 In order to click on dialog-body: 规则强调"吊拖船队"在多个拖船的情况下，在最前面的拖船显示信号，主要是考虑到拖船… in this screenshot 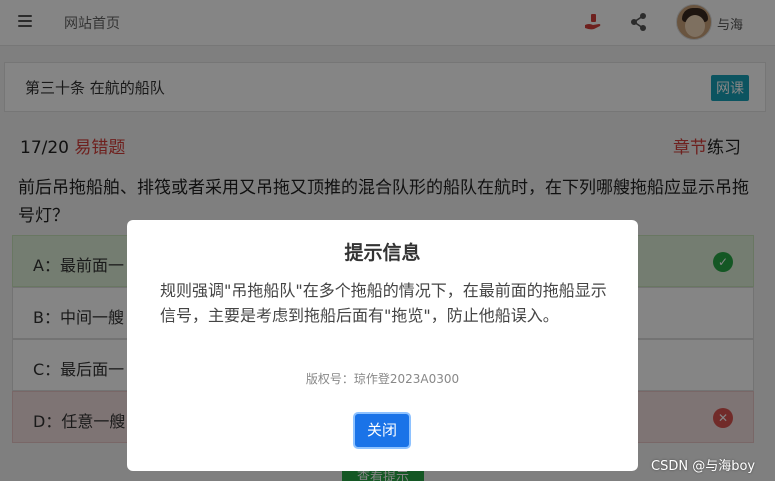, I will do `click(383, 303)`.